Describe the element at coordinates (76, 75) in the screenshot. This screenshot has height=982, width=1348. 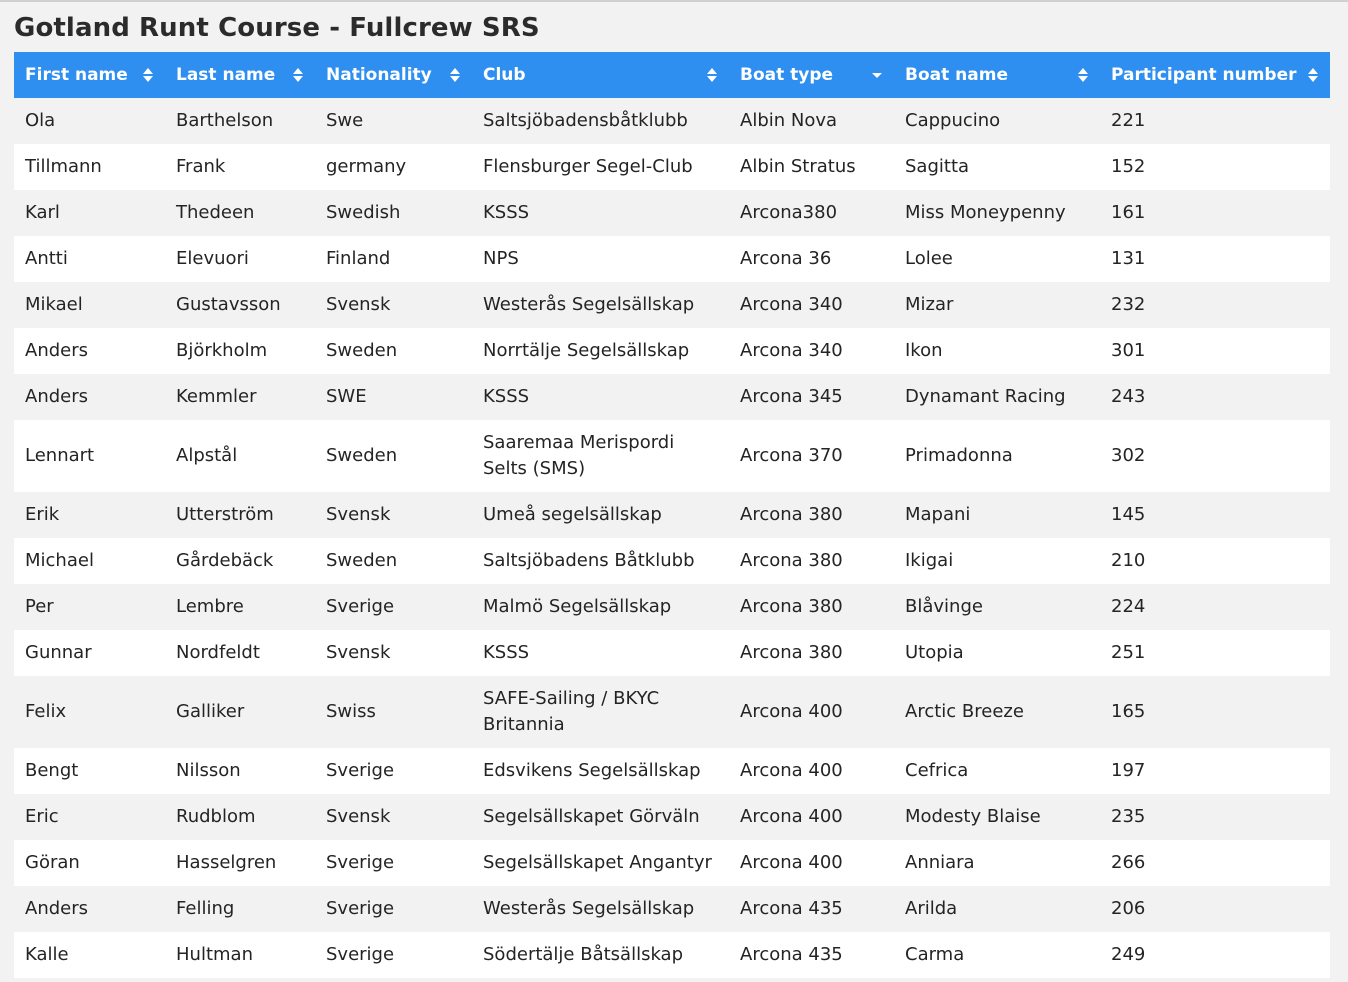
I see `column-header-label: First name` at that location.